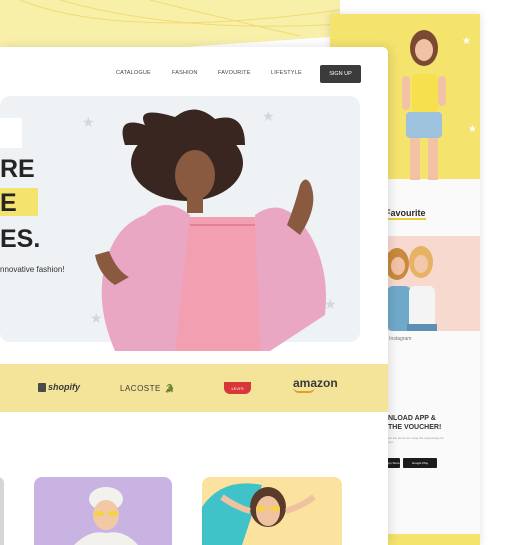 The height and width of the screenshot is (545, 506). Describe the element at coordinates (194, 388) in the screenshot. I see `brand-logos-strip: shopify LACOSTE 🐊 LEVI'S amazon` at that location.